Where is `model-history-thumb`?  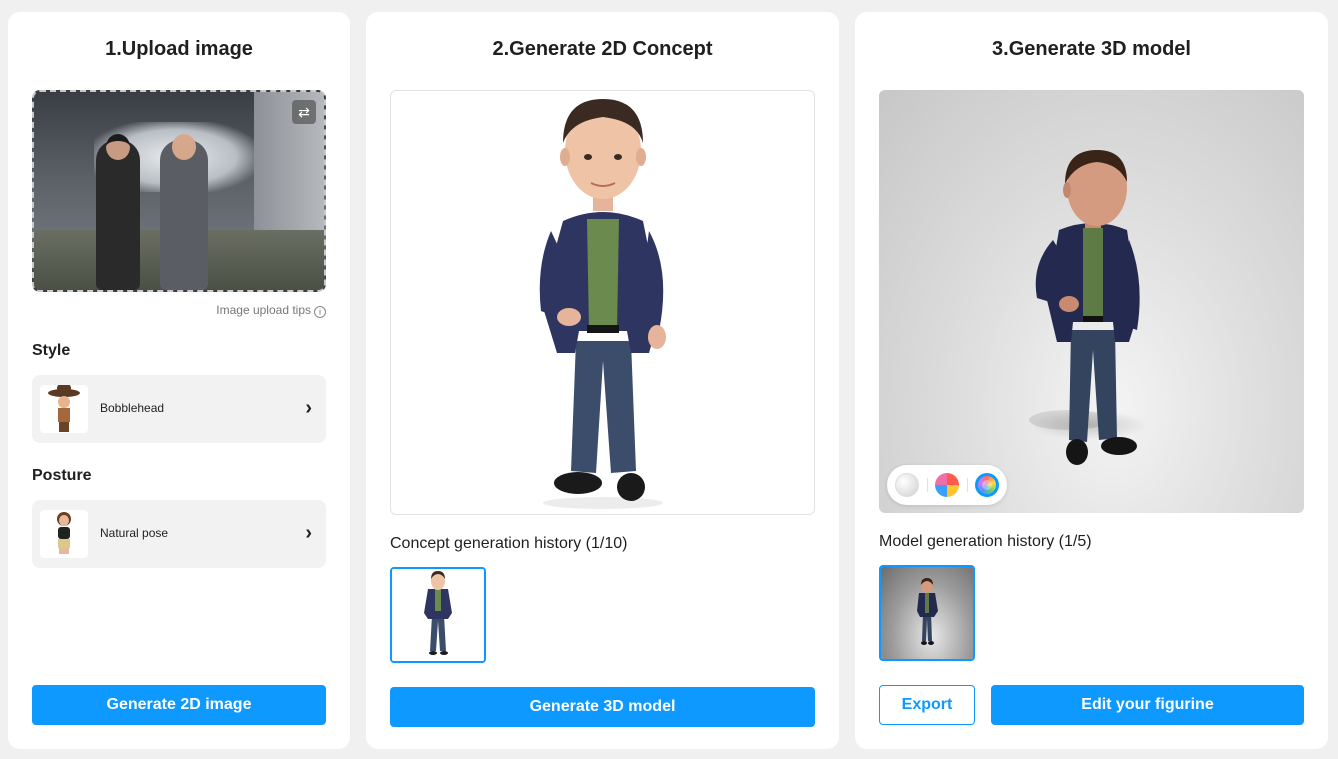
model-history-thumb is located at coordinates (927, 613).